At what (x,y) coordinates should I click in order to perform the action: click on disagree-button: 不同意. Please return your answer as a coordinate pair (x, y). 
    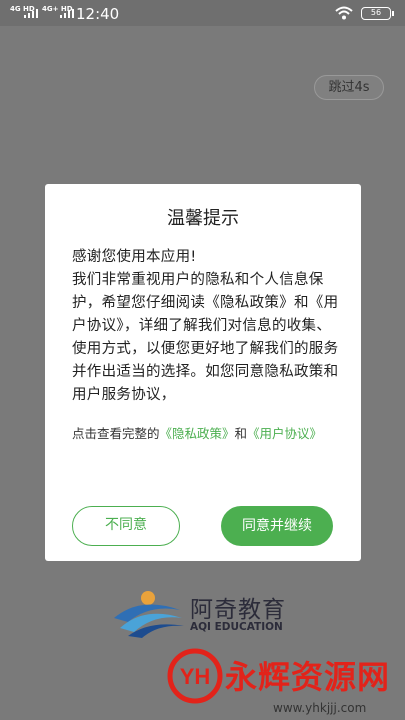
    Looking at the image, I should click on (126, 526).